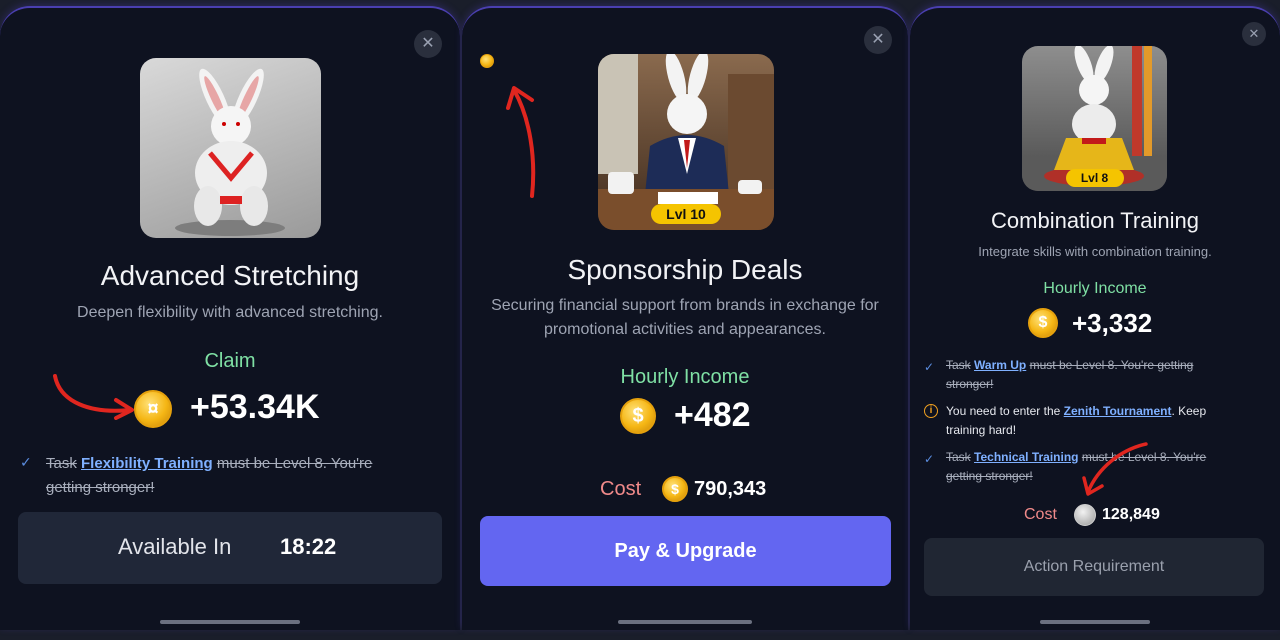 This screenshot has height=640, width=1280. Describe the element at coordinates (1085, 515) in the screenshot. I see `silver-coin-icon` at that location.